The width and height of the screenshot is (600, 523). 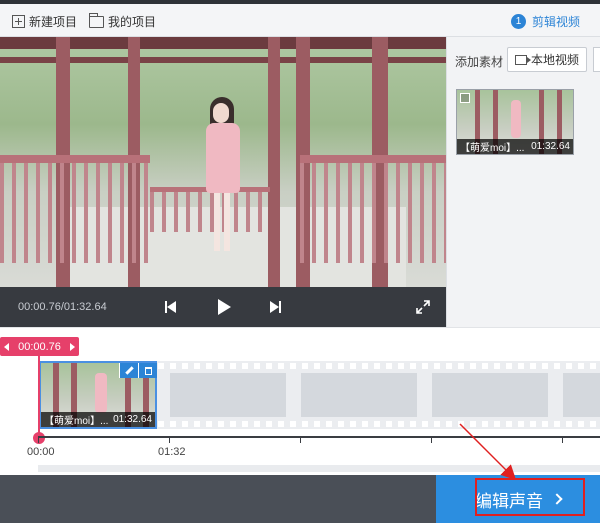 I want to click on next-icon, so click(x=275, y=307).